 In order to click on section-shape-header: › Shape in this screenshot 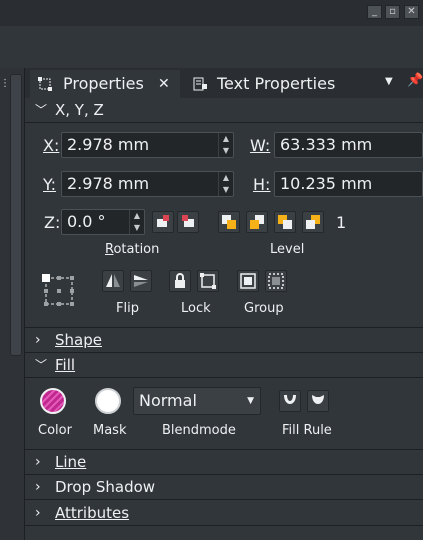, I will do `click(224, 340)`.